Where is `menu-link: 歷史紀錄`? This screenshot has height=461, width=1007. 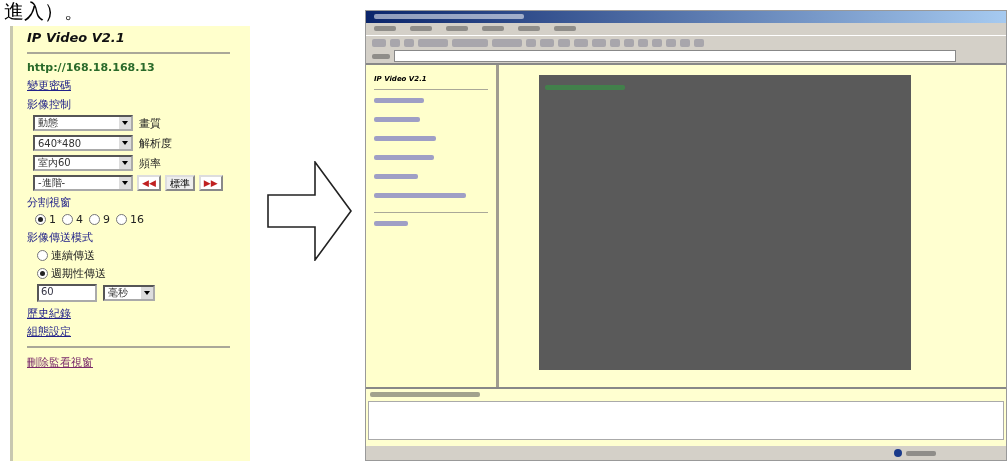 menu-link: 歷史紀錄 is located at coordinates (49, 313).